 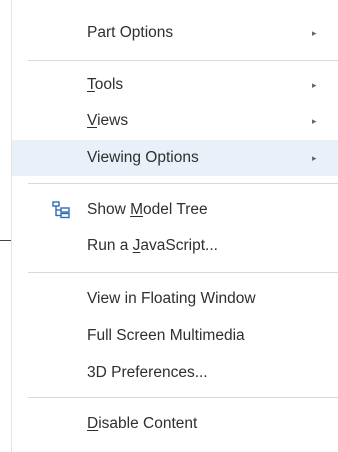 What do you see at coordinates (105, 84) in the screenshot?
I see `menu-item-label: Tools` at bounding box center [105, 84].